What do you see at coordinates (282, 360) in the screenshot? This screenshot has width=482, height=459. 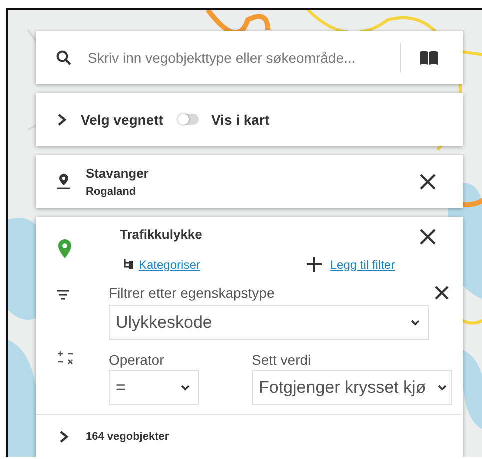 I see `value-label: Sett verdi` at bounding box center [282, 360].